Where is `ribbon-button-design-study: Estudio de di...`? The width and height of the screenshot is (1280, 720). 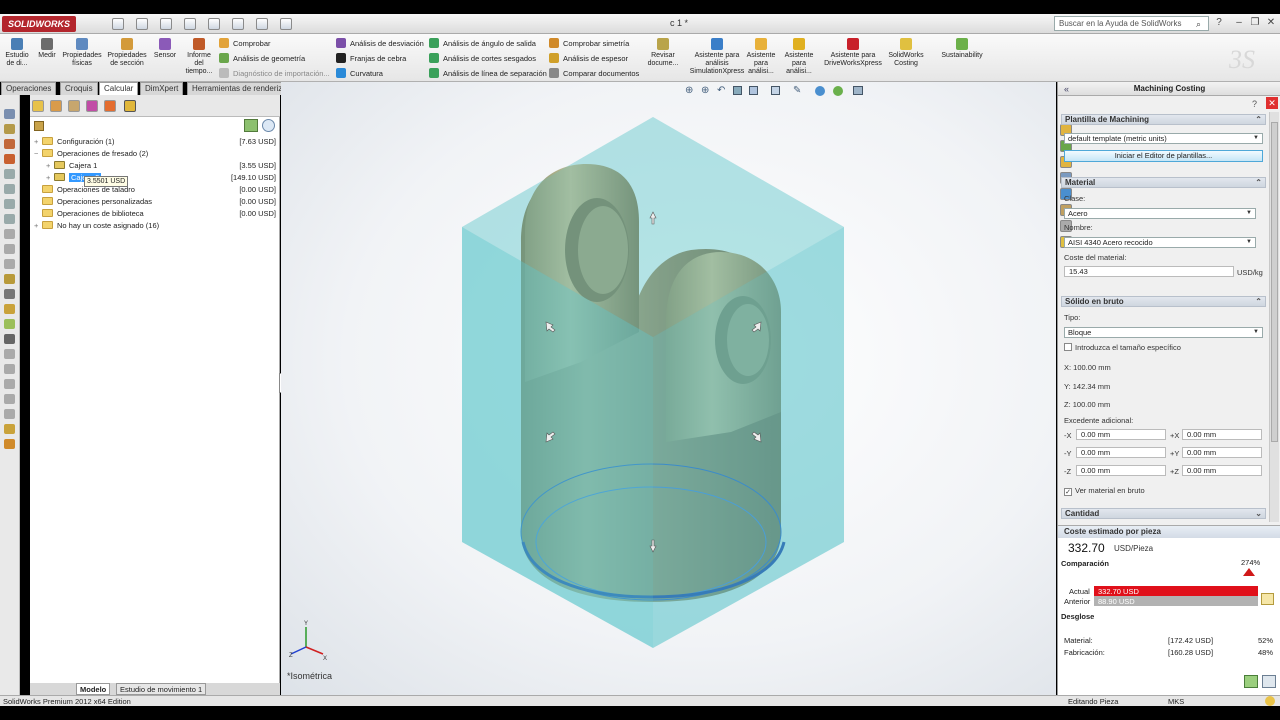 ribbon-button-design-study: Estudio de di... is located at coordinates (17, 53).